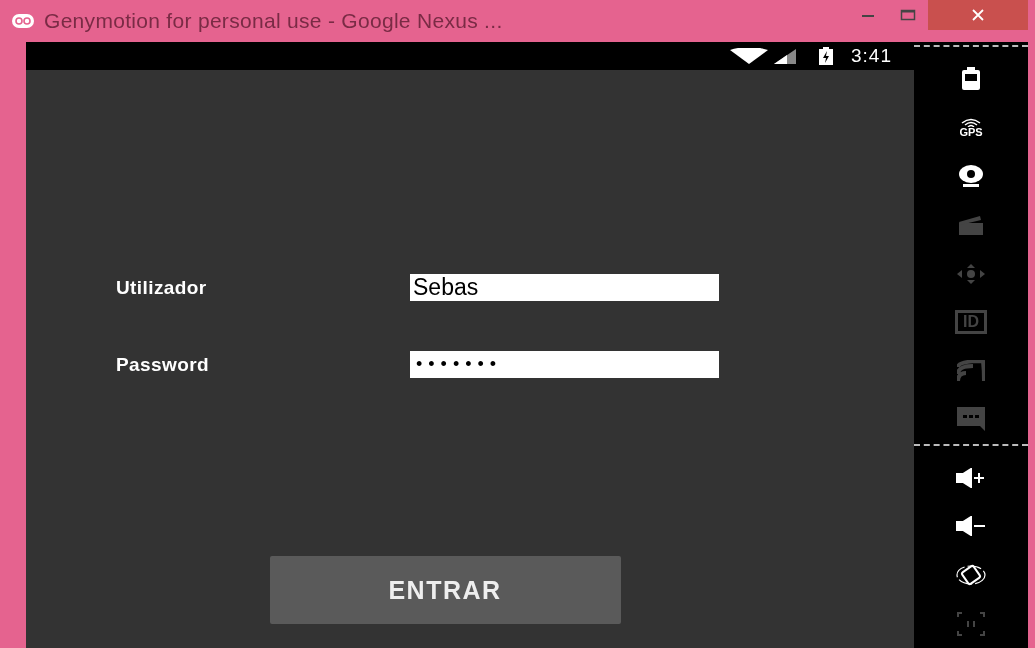  What do you see at coordinates (971, 419) in the screenshot?
I see `sms-icon` at bounding box center [971, 419].